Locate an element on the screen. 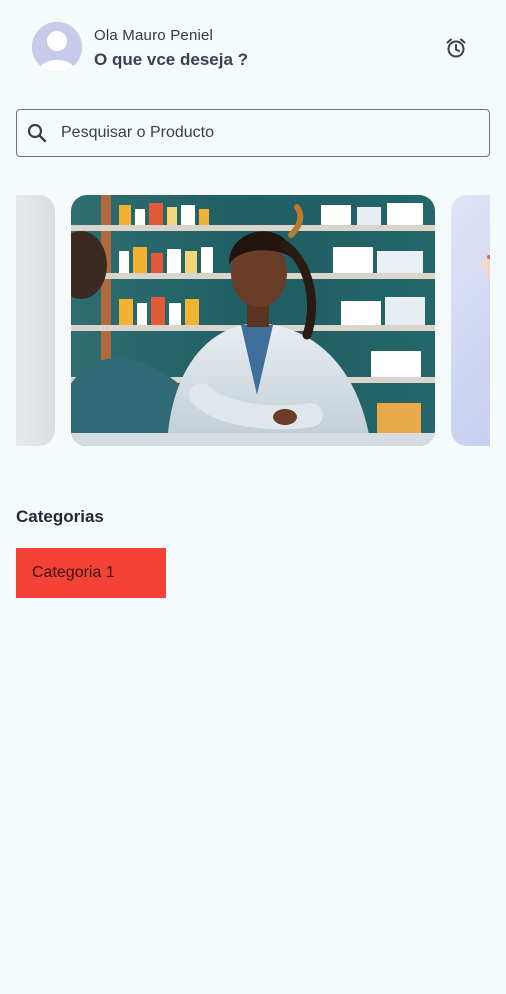 Image resolution: width=506 pixels, height=994 pixels. alarm-clock-icon is located at coordinates (456, 48).